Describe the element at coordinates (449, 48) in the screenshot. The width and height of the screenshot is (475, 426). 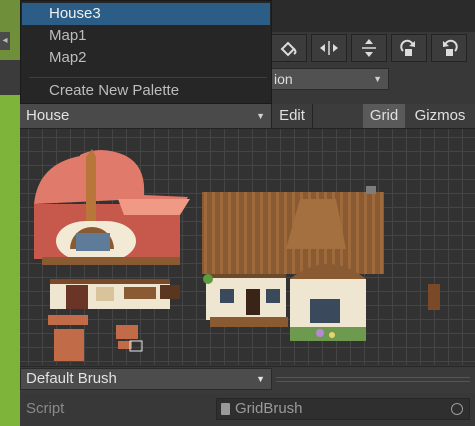
I see `rotate-counterclockwise-icon` at that location.